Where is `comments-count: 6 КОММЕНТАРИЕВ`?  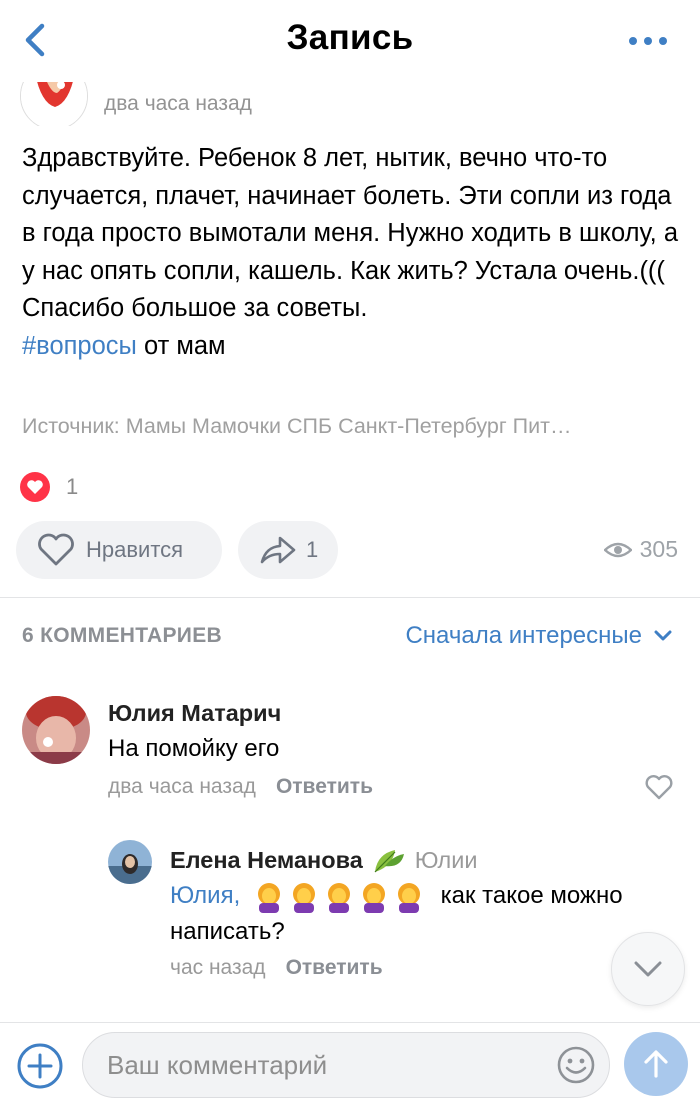
comments-count: 6 КОММЕНТАРИЕВ is located at coordinates (122, 635).